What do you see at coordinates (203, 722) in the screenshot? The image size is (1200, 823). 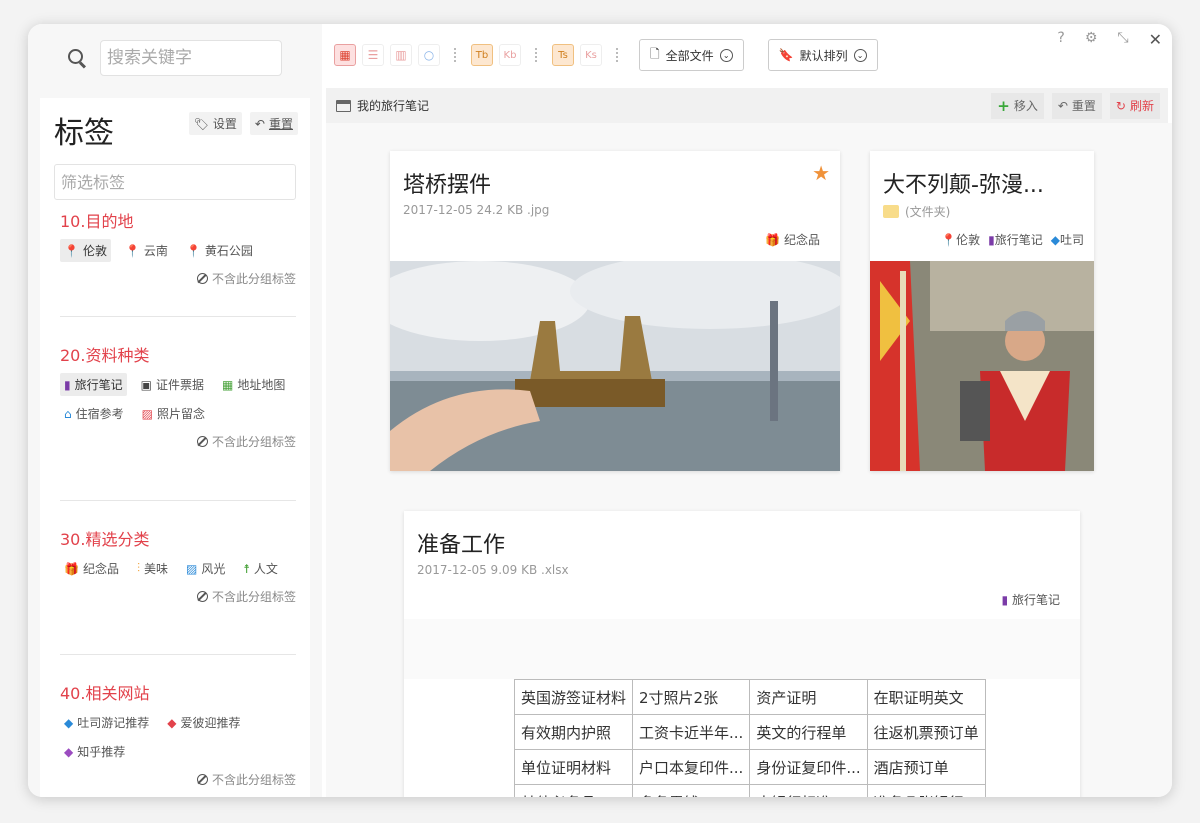 I see `tag-chip: ◆ 爱彼迎推荐` at bounding box center [203, 722].